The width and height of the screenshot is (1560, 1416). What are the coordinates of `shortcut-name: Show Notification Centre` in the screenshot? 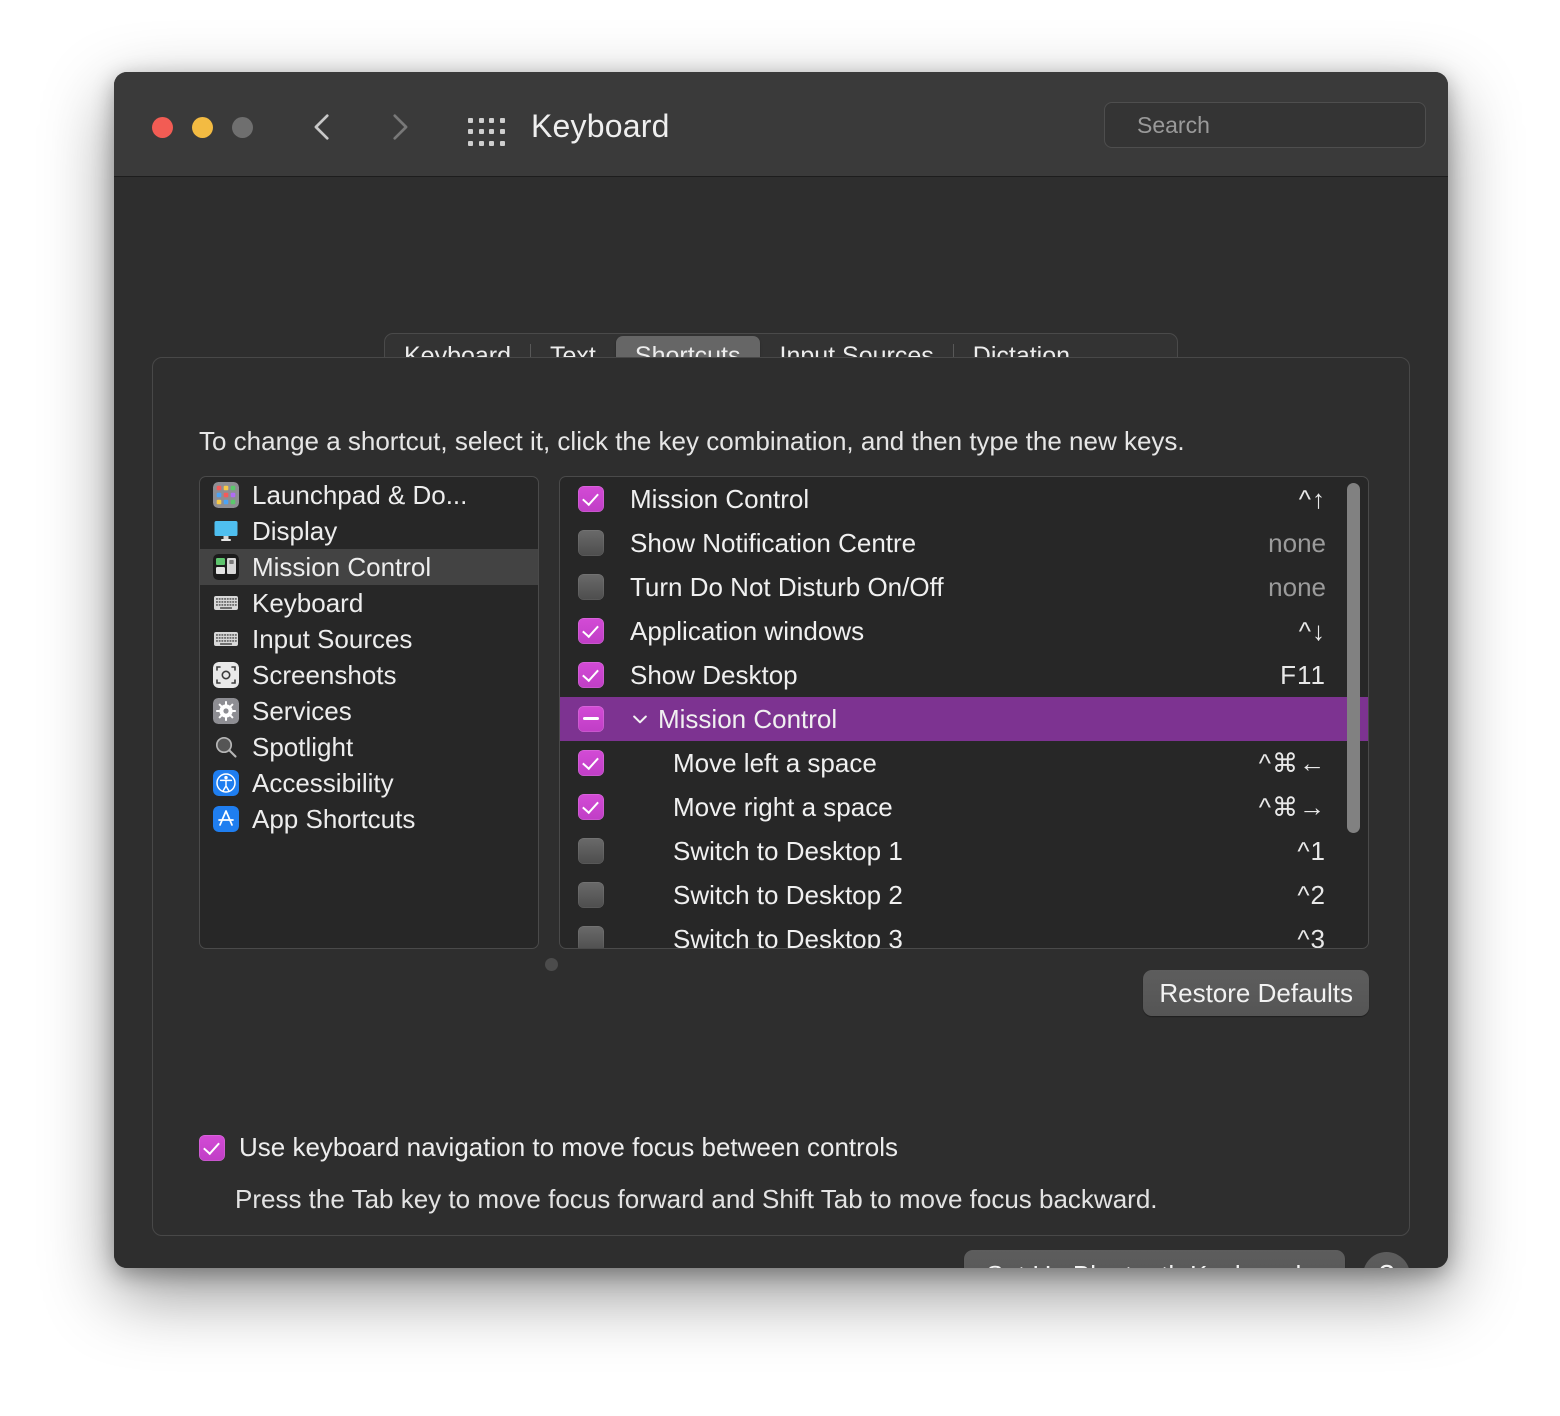 It's located at (773, 542).